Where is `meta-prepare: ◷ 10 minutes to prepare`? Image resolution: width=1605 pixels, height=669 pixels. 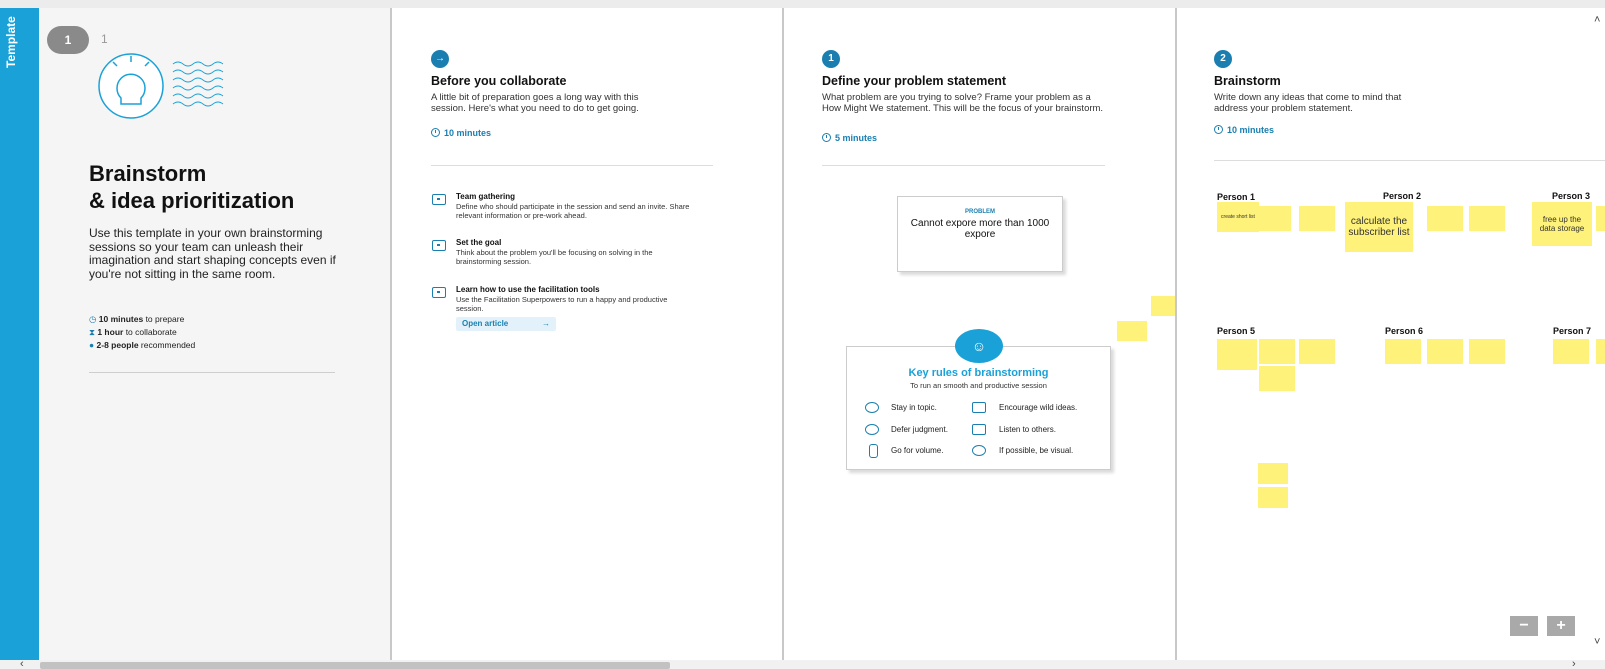
meta-prepare: ◷ 10 minutes to prepare is located at coordinates (137, 319).